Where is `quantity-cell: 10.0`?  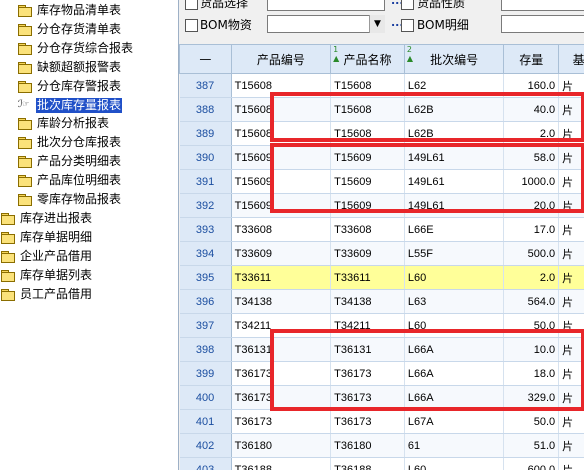 quantity-cell: 10.0 is located at coordinates (531, 349).